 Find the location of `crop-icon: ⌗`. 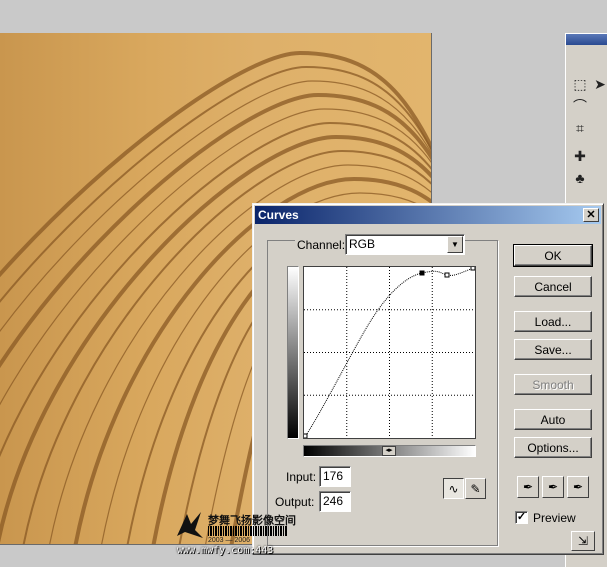

crop-icon: ⌗ is located at coordinates (580, 128).